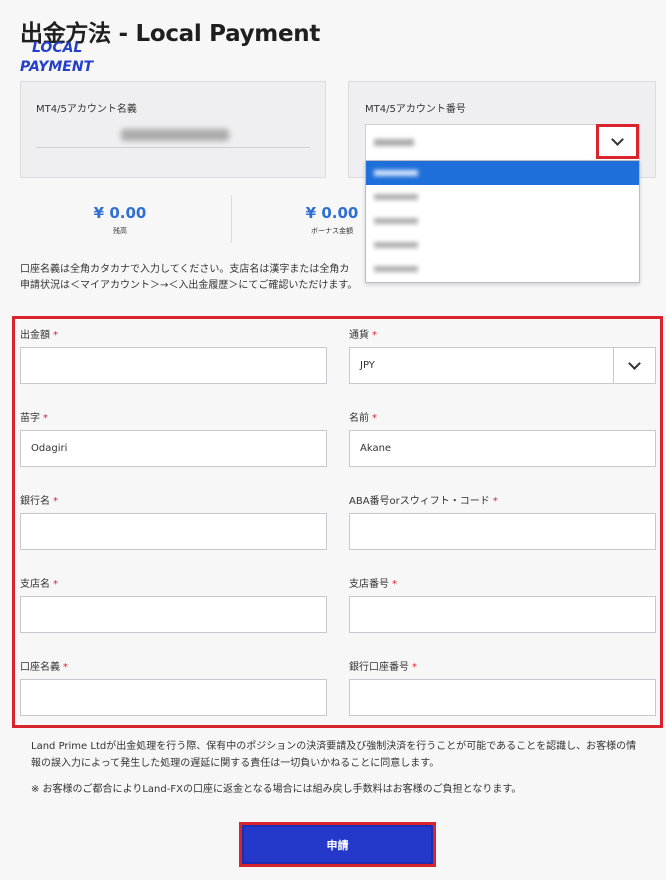  I want to click on first-name-label: 名前 *, so click(363, 418).